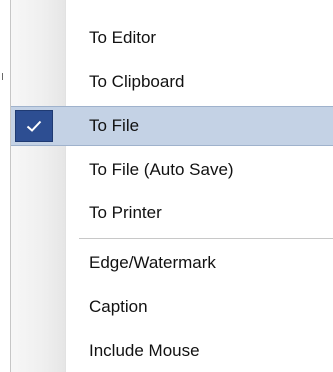  I want to click on menu-item-to-clipboard: To Clipboard, so click(172, 82).